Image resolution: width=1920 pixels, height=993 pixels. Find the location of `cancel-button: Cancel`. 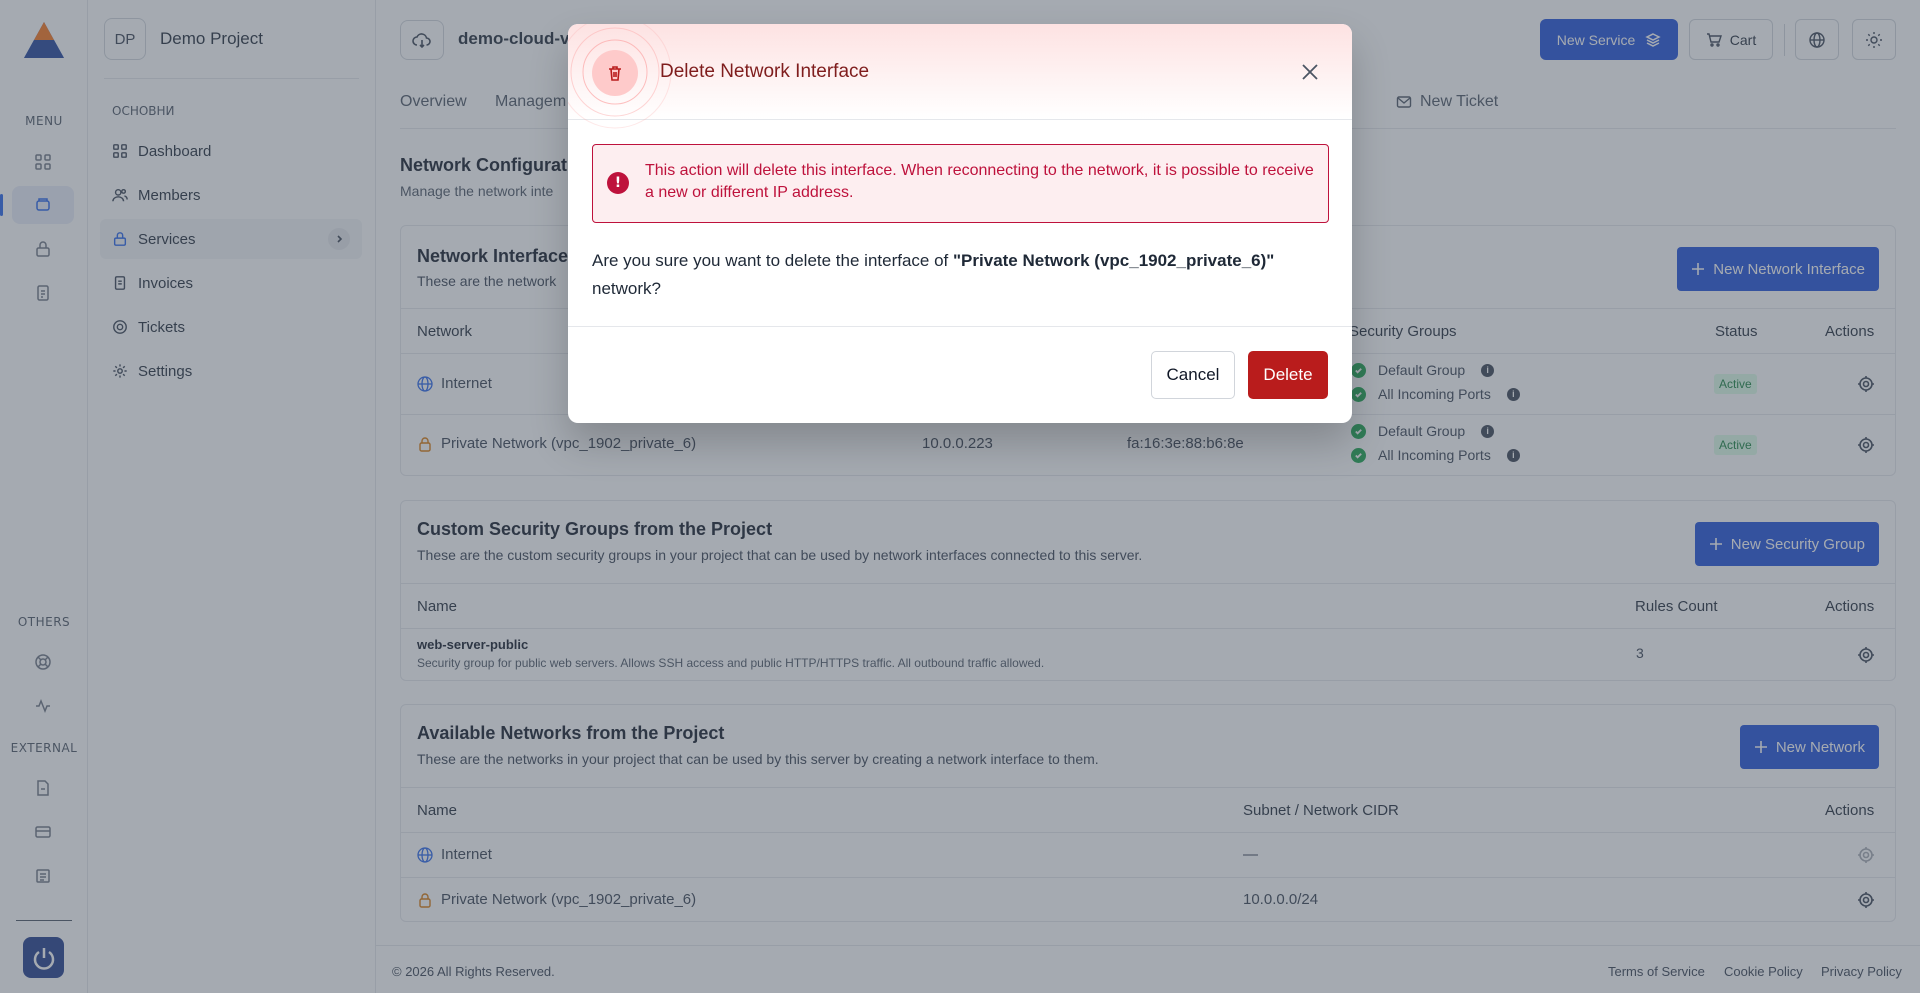

cancel-button: Cancel is located at coordinates (1193, 375).